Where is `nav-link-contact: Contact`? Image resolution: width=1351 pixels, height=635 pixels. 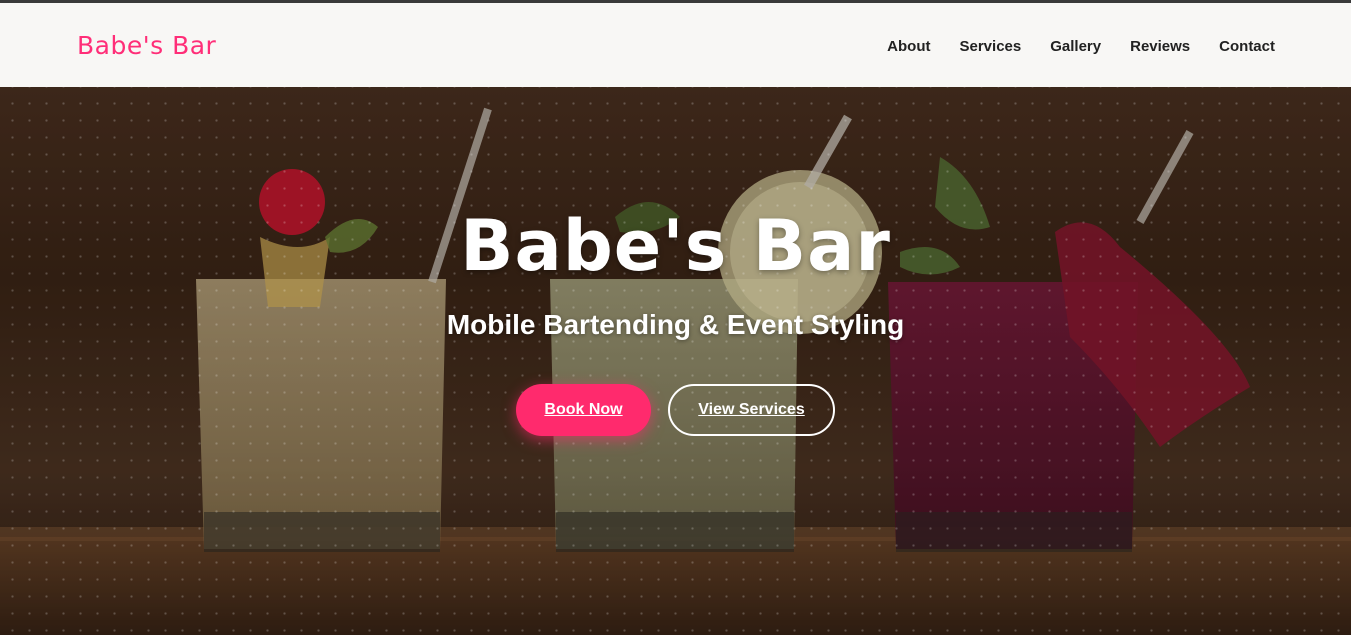
nav-link-contact: Contact is located at coordinates (1247, 46).